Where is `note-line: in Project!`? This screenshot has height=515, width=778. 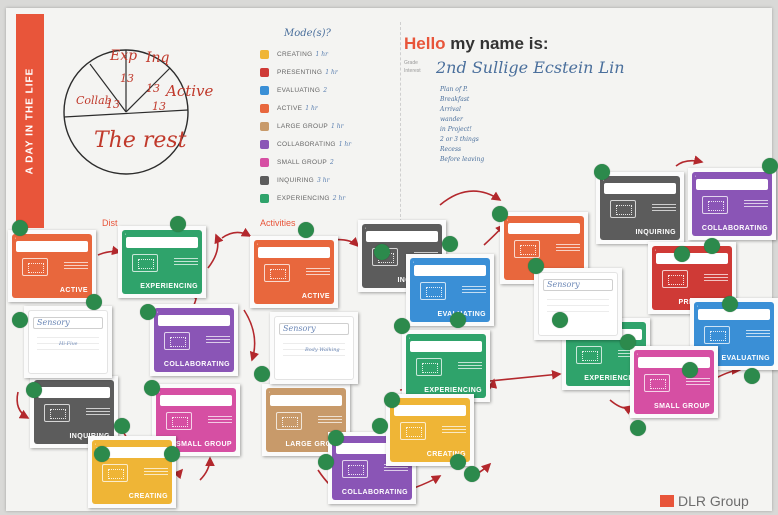 note-line: in Project! is located at coordinates (456, 129).